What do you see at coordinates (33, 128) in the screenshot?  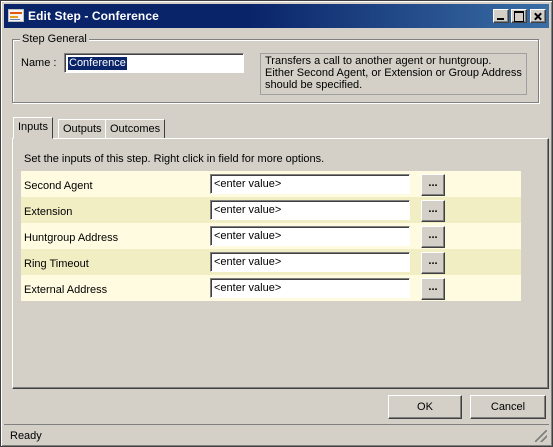 I see `tab-inputs: Inputs` at bounding box center [33, 128].